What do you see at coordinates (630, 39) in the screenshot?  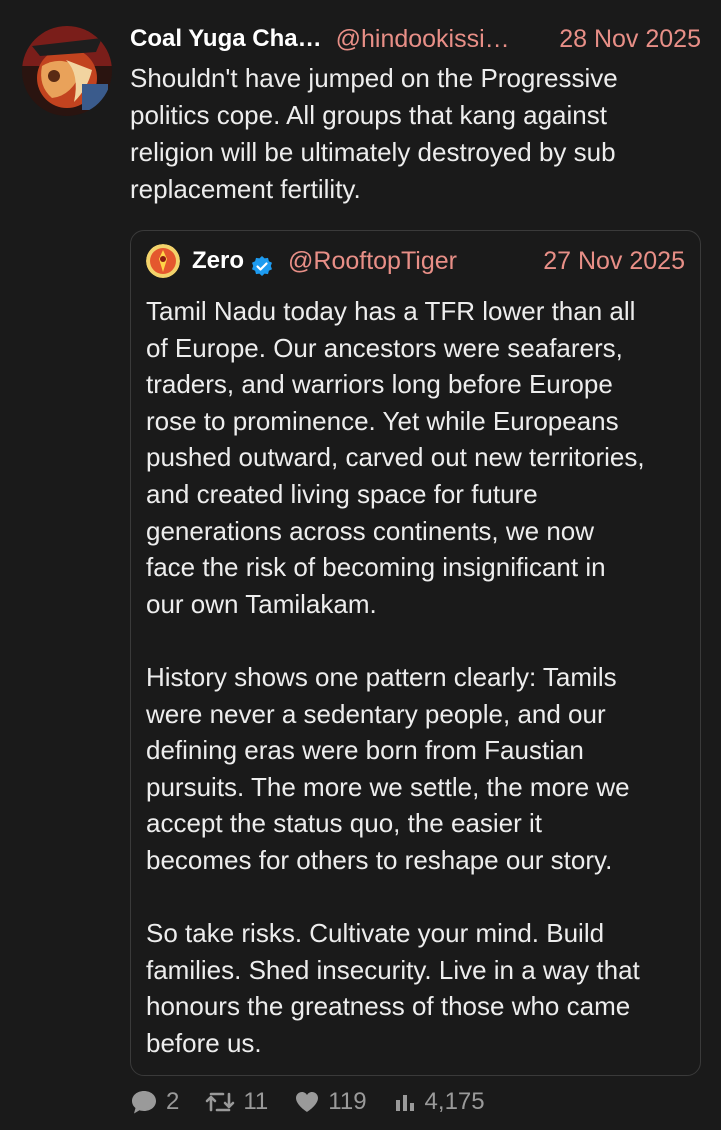 I see `post-date: 28 Nov 2025` at bounding box center [630, 39].